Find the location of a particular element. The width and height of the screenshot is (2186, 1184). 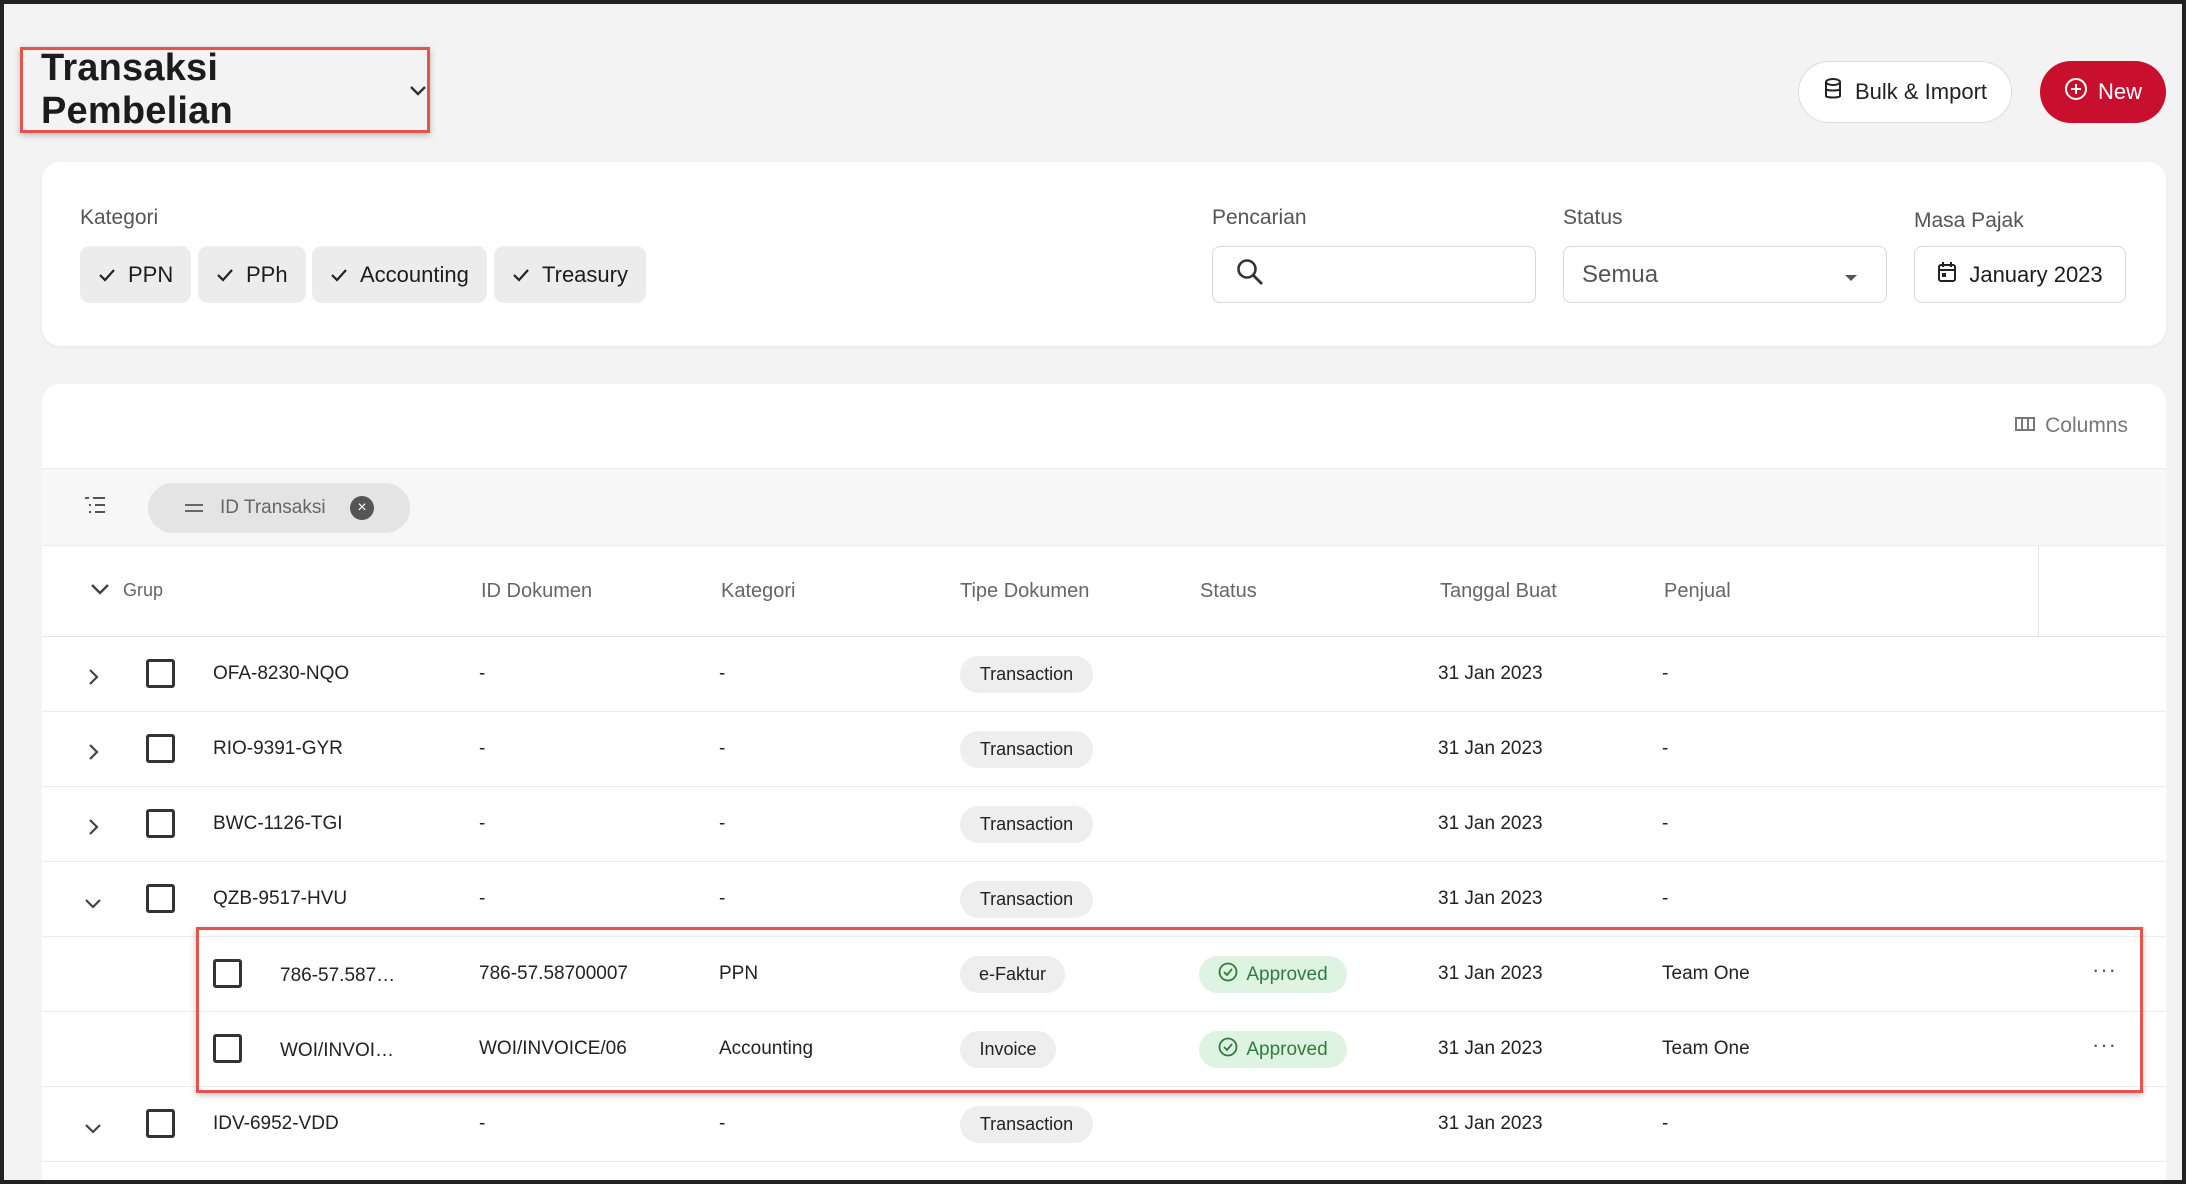

kategori-chip-ppn: PPN is located at coordinates (136, 274).